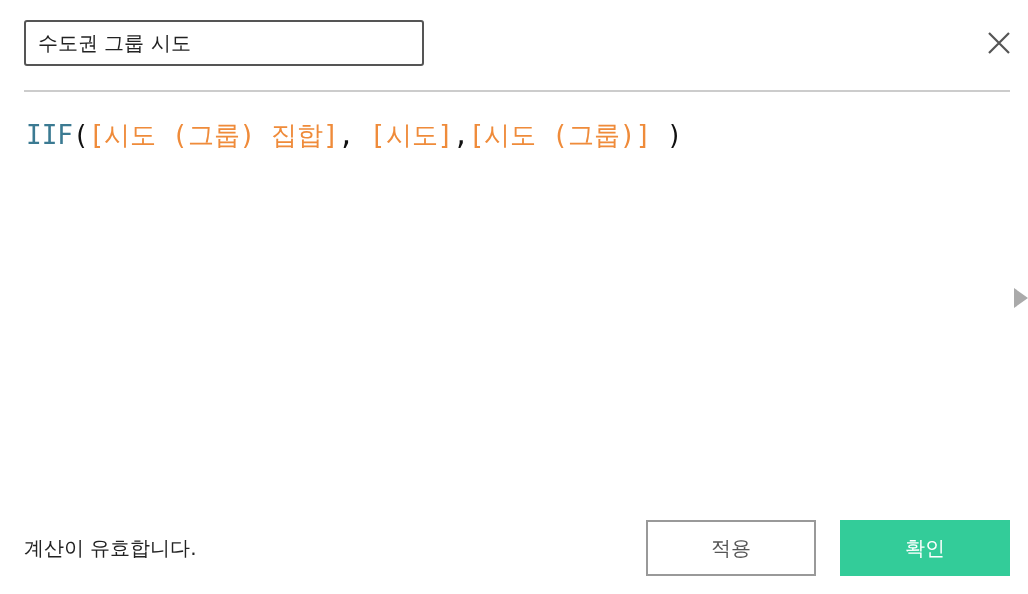  What do you see at coordinates (354, 135) in the screenshot?
I see `formula-text: IIF([시도 (그룹) 집합], [시도],[시도 (그룹)] )` at bounding box center [354, 135].